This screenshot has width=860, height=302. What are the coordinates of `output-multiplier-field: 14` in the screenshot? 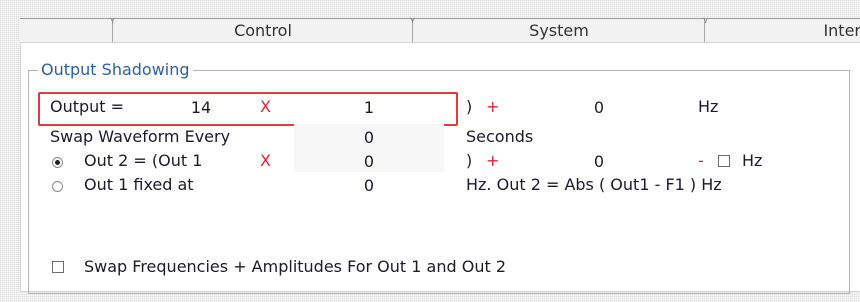 It's located at (201, 108).